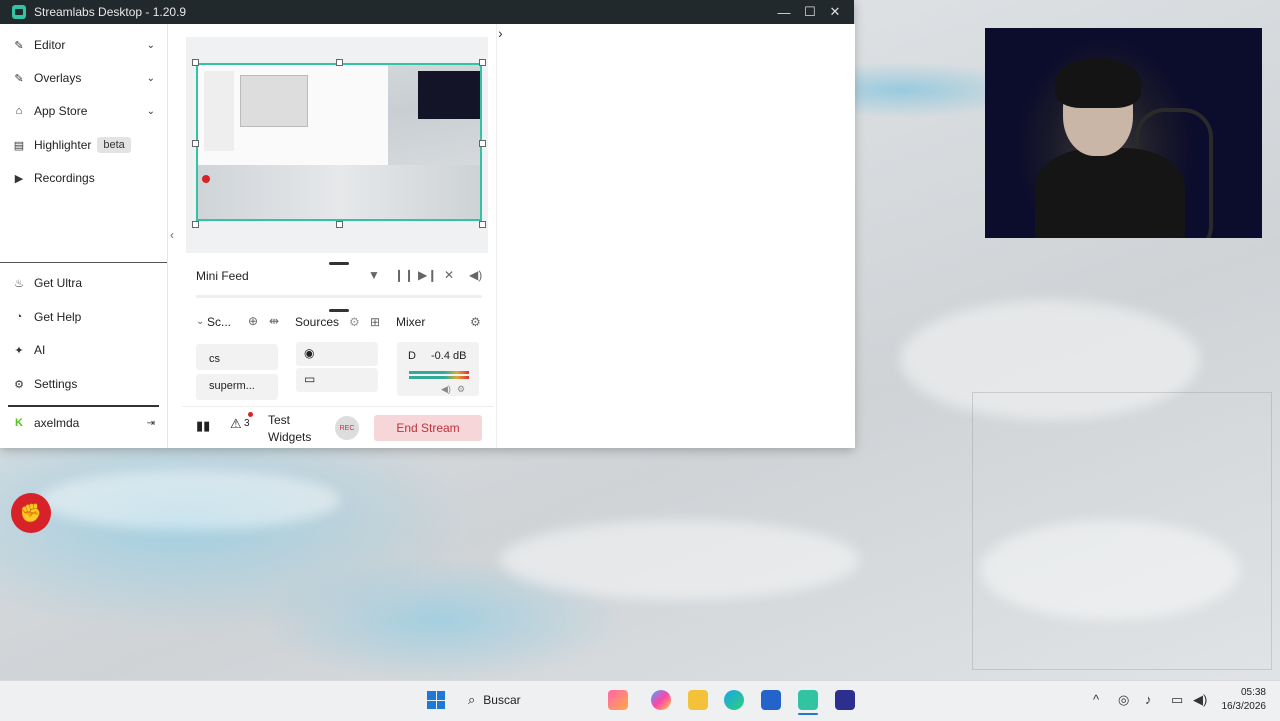 The height and width of the screenshot is (721, 1280). I want to click on window-title: Streamlabs Desktop - 1.20.9, so click(110, 12).